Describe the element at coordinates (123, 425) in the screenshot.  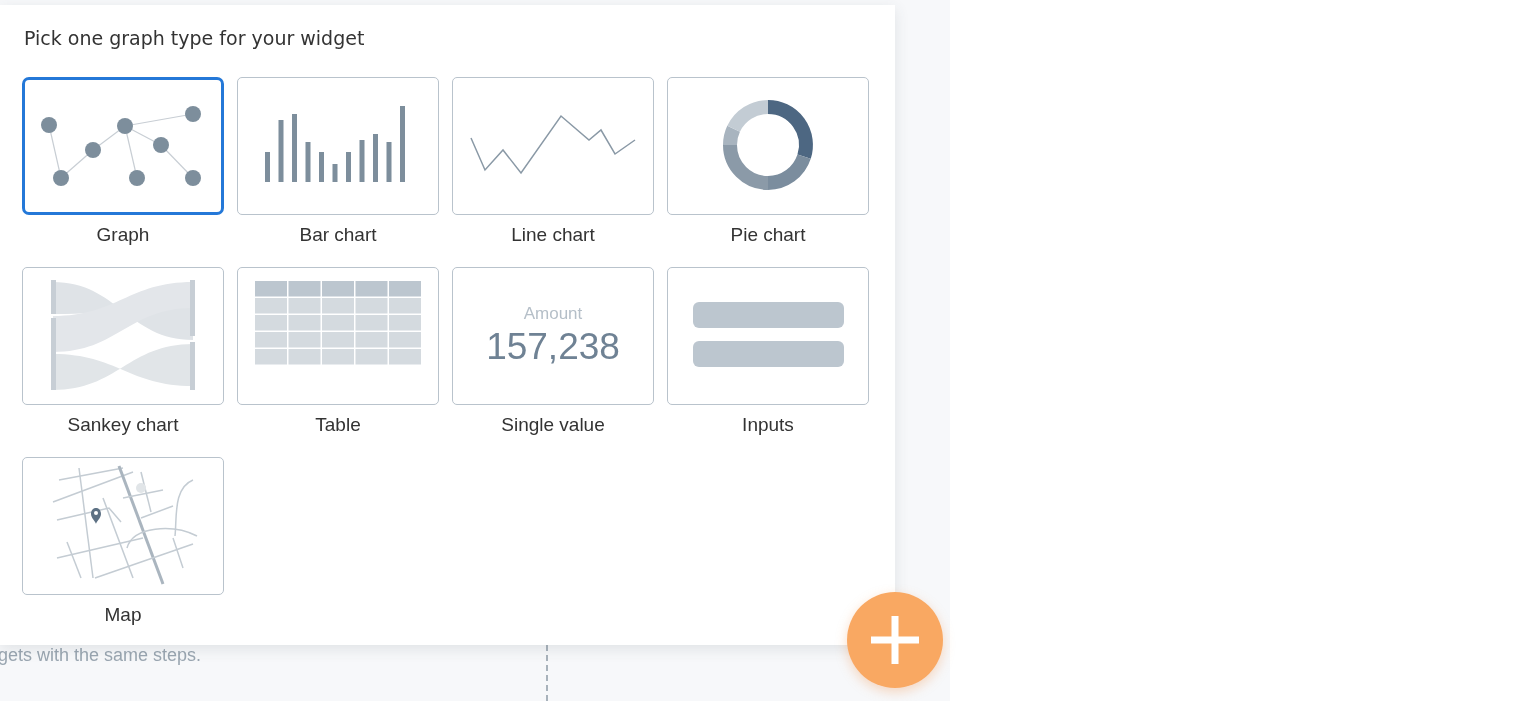
I see `tile-label: Sankey chart` at that location.